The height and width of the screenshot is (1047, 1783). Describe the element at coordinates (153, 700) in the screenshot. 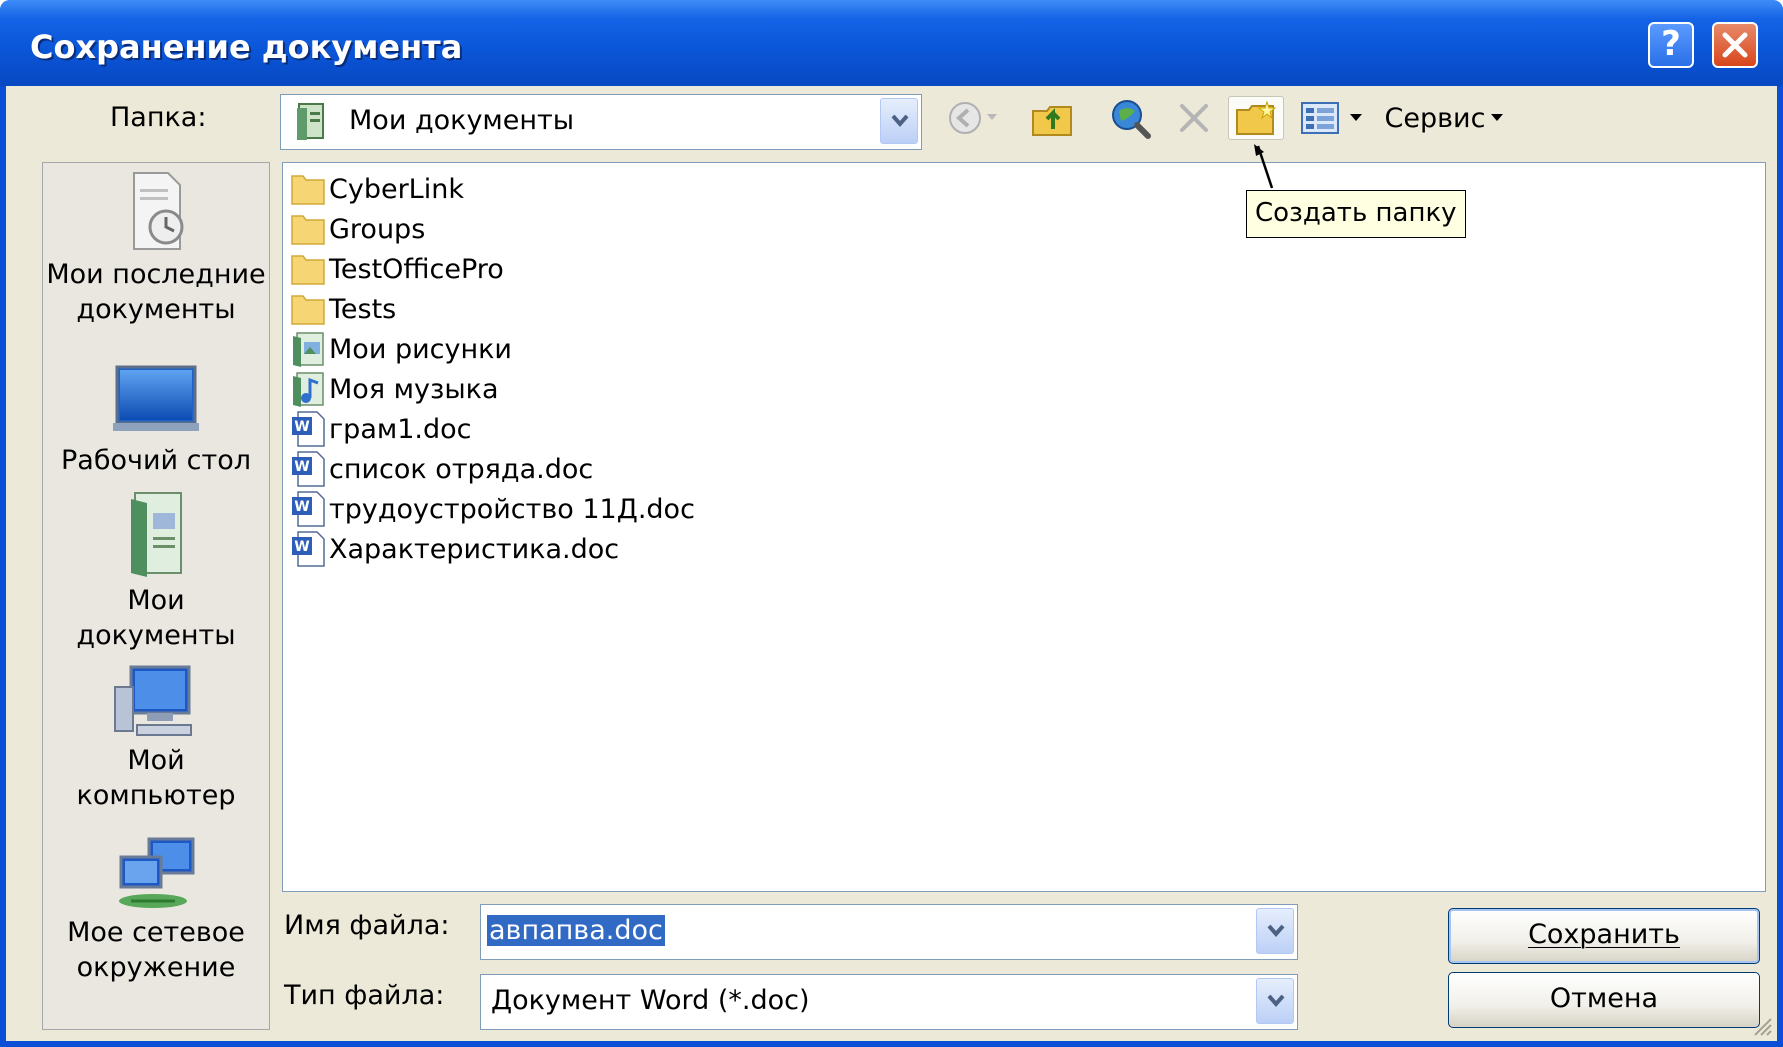

I see `my-computer-icon` at that location.